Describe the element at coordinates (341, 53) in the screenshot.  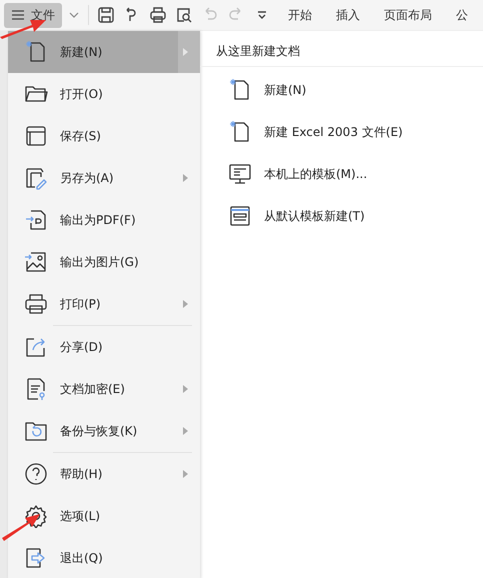
I see `panel-heading: 从这里新建文档` at that location.